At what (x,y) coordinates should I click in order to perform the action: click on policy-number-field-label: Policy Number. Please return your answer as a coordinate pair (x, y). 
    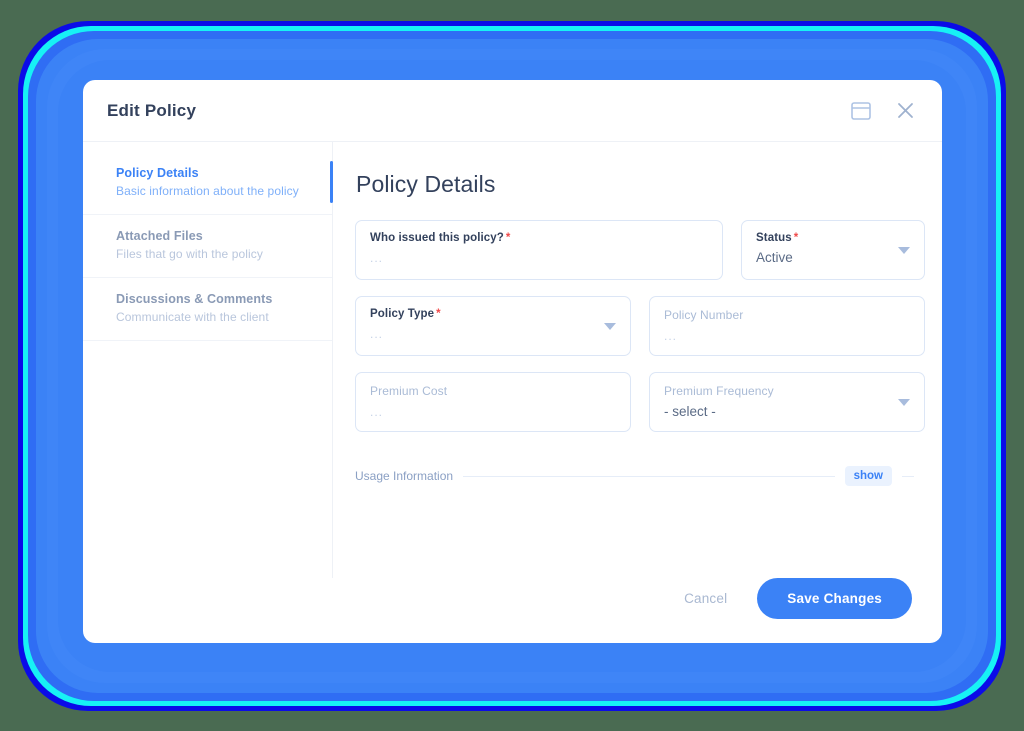
    Looking at the image, I should click on (704, 315).